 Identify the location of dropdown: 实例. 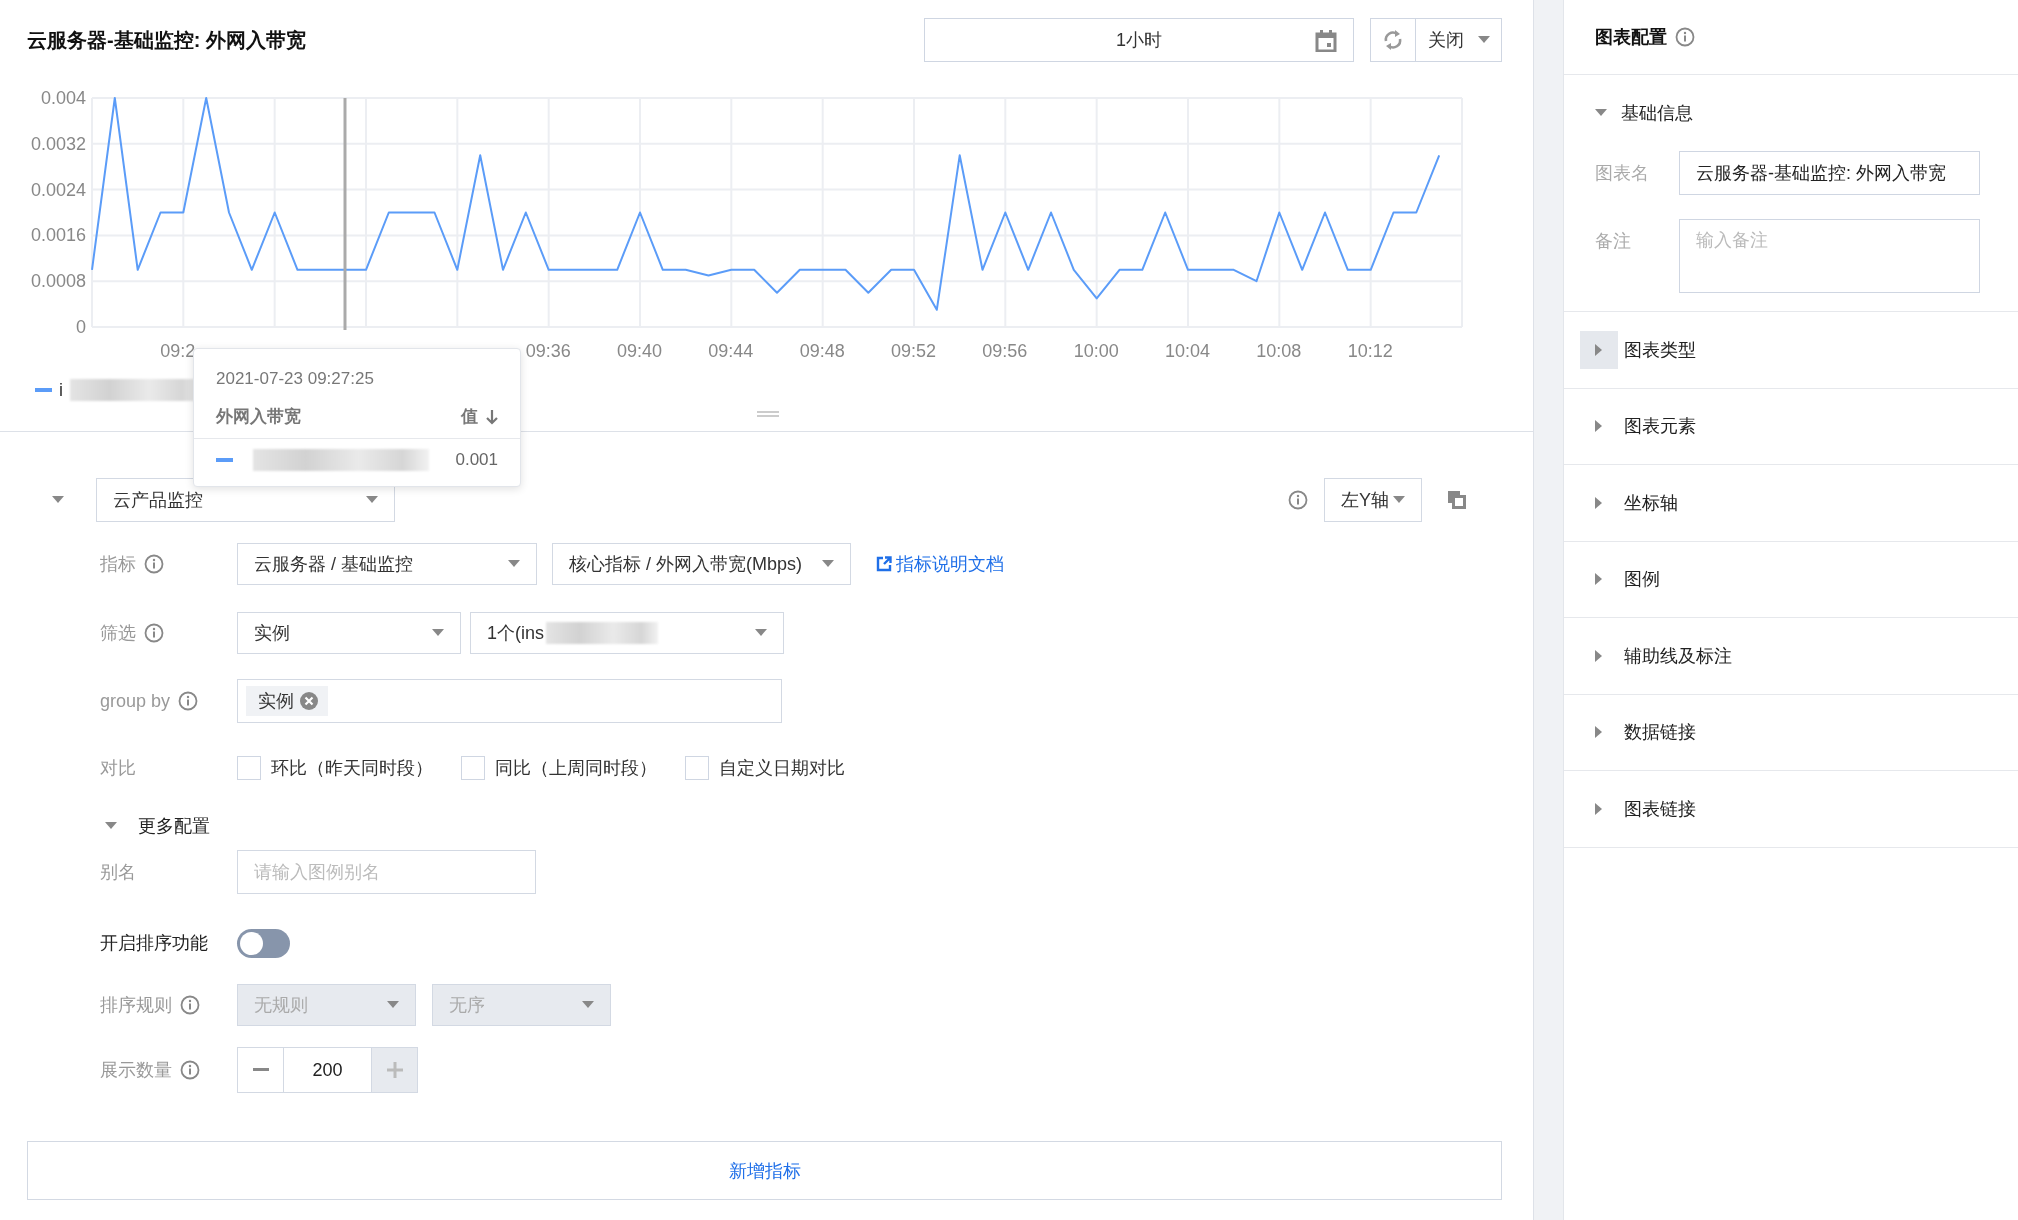
(349, 633).